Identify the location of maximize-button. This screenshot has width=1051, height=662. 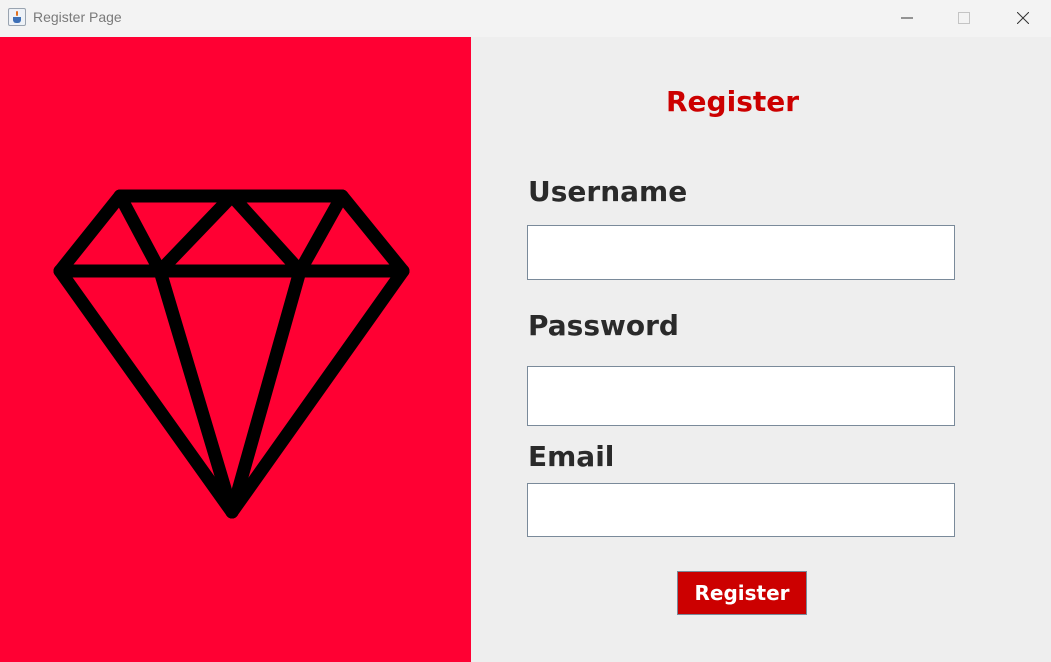
(964, 18).